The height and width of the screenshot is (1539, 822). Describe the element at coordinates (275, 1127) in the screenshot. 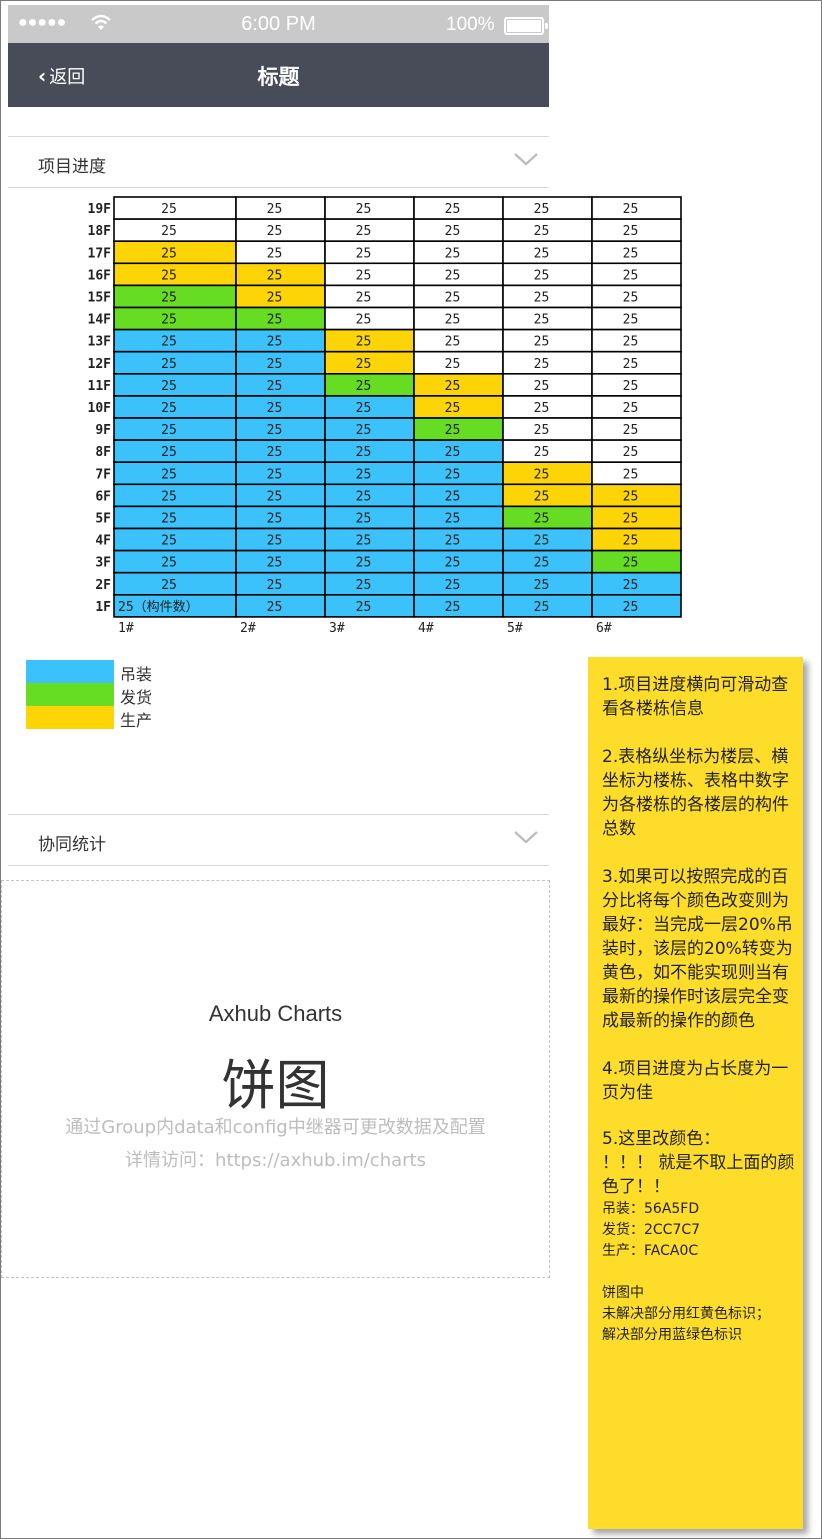

I see `placeholder-description: 通过Group内data和config中继器可更改数据及配置` at that location.